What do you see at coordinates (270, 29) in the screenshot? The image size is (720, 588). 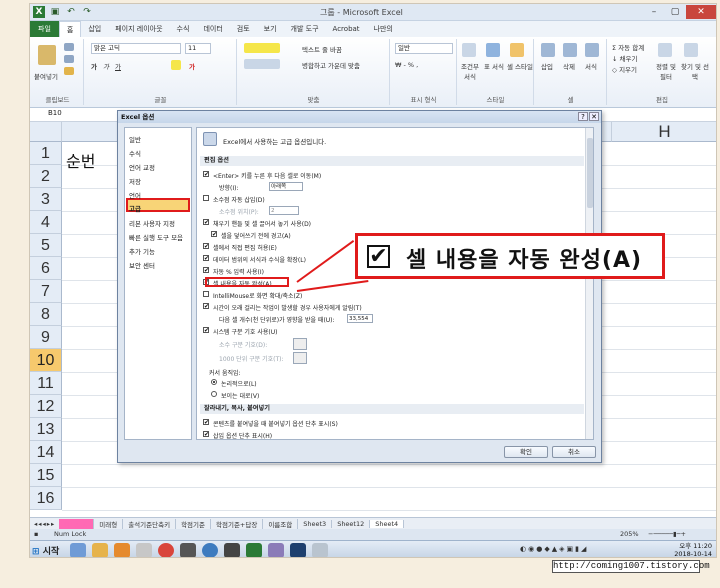 I see `tab-view: 보기` at bounding box center [270, 29].